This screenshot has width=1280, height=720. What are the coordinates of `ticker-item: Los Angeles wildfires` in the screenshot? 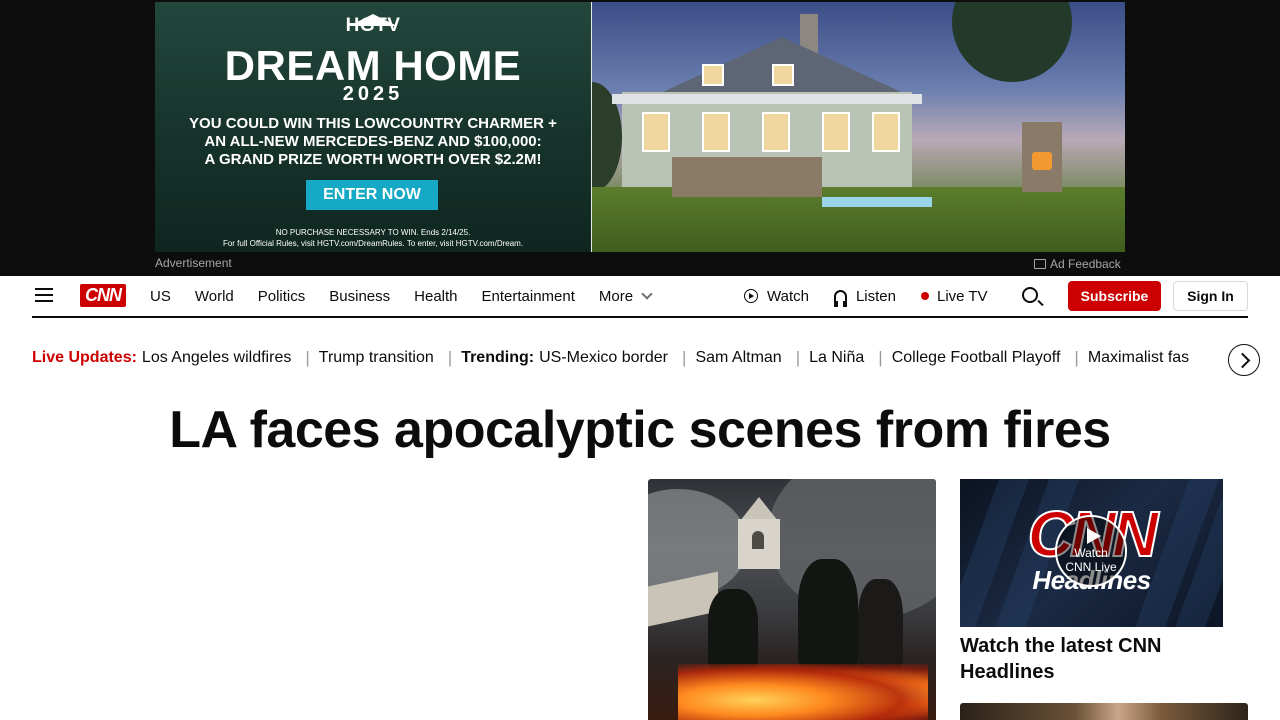 It's located at (216, 358).